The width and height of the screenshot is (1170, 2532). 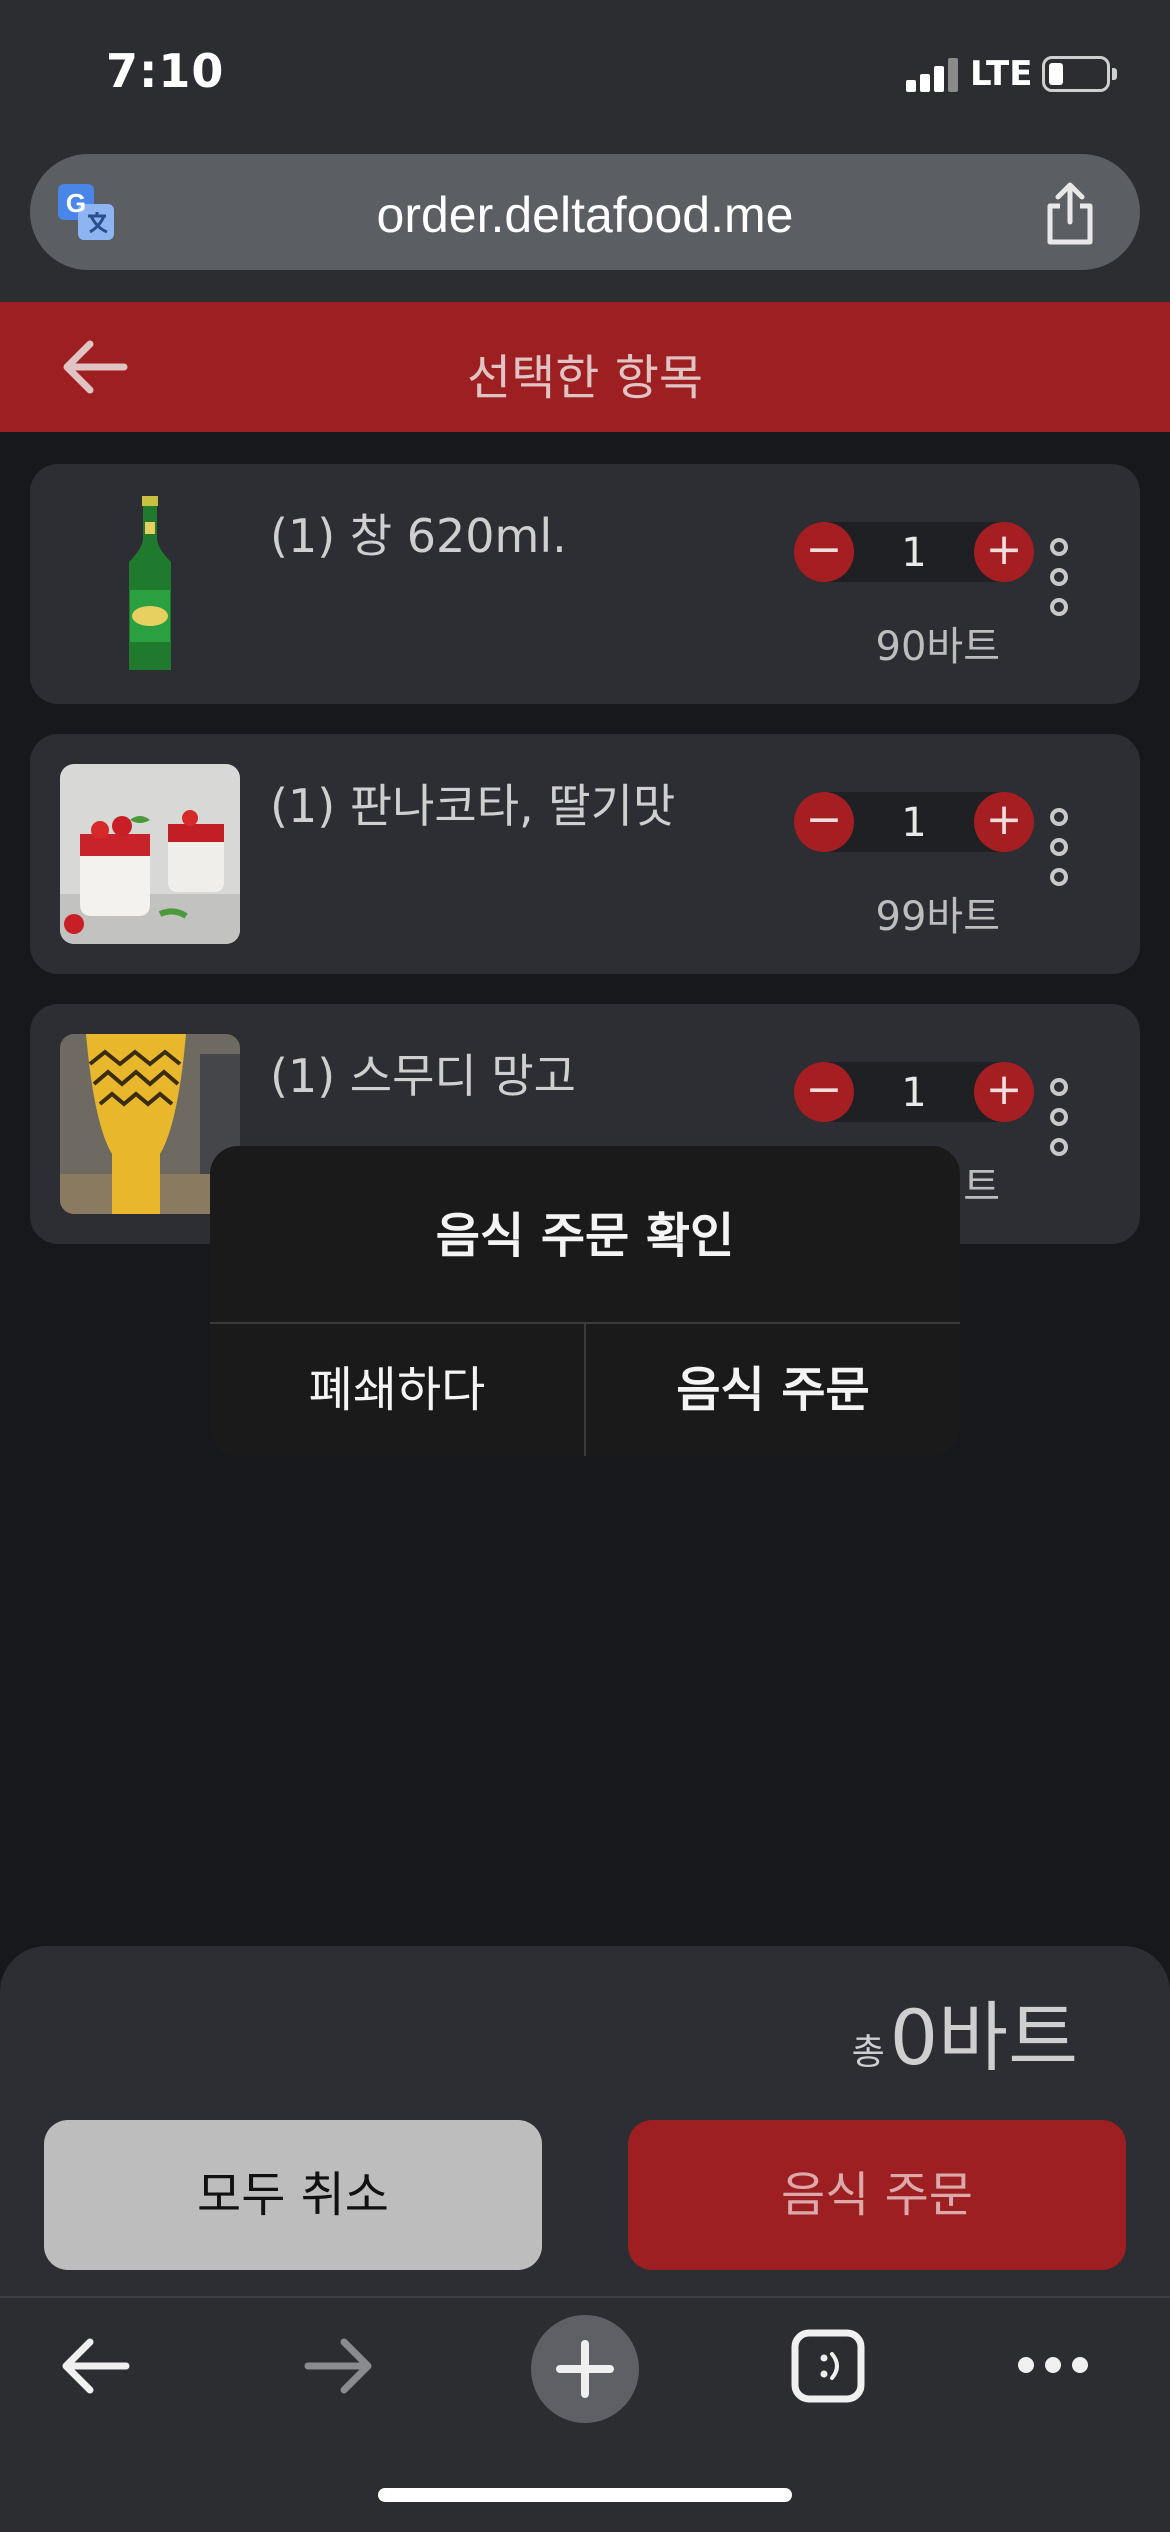 What do you see at coordinates (585, 584) in the screenshot?
I see `cart-item: (1) 창 620ml. − 1 + 90바트` at bounding box center [585, 584].